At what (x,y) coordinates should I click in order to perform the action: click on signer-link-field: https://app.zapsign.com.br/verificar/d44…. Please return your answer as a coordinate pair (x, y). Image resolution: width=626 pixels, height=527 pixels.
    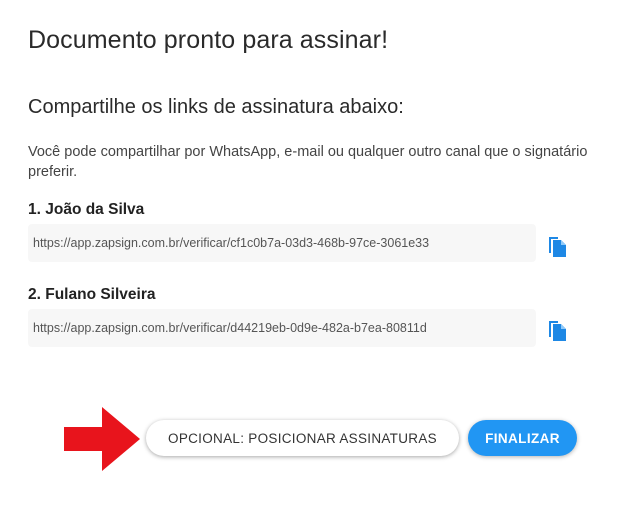
    Looking at the image, I should click on (282, 328).